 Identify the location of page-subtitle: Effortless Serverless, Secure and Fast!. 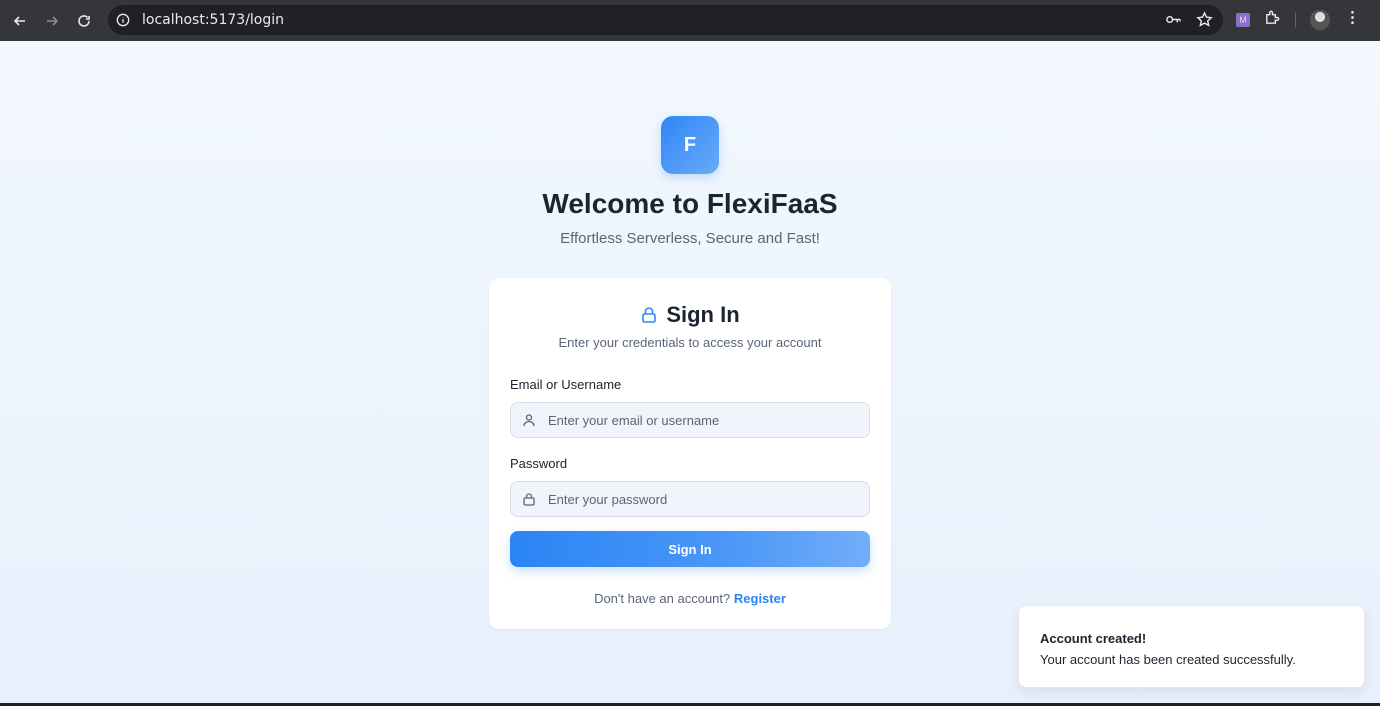
(690, 238).